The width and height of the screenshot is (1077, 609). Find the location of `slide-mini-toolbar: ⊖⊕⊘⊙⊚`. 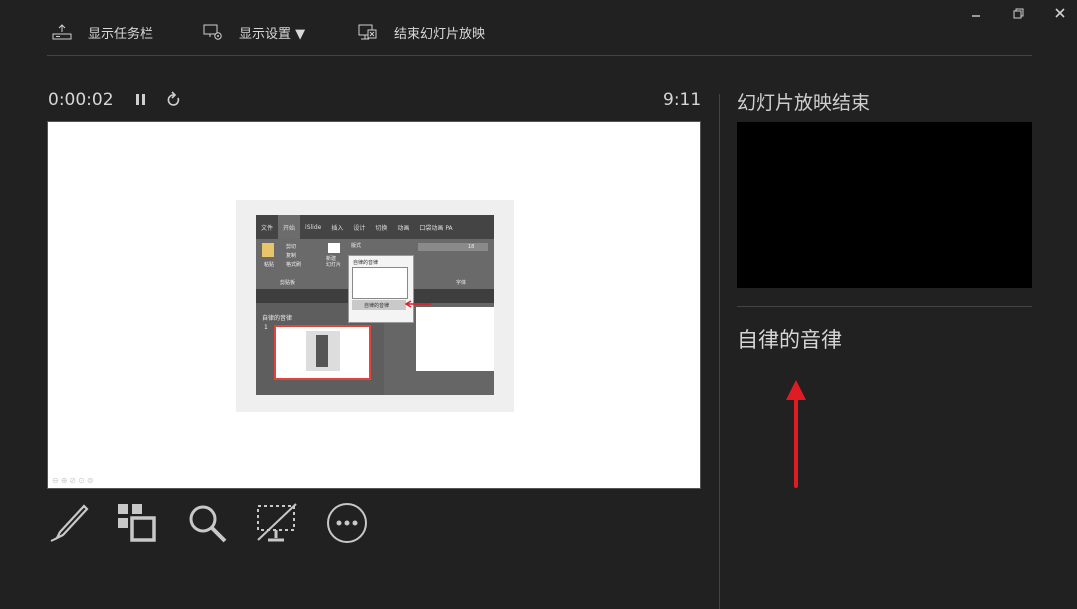

slide-mini-toolbar: ⊖⊕⊘⊙⊚ is located at coordinates (74, 480).